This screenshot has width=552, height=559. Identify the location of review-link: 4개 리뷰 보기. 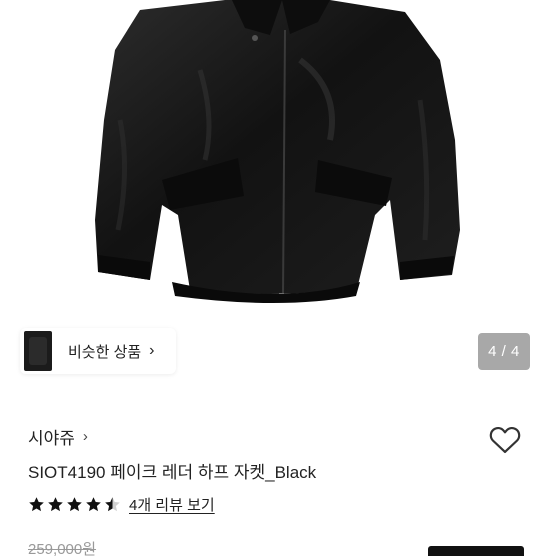
(172, 504).